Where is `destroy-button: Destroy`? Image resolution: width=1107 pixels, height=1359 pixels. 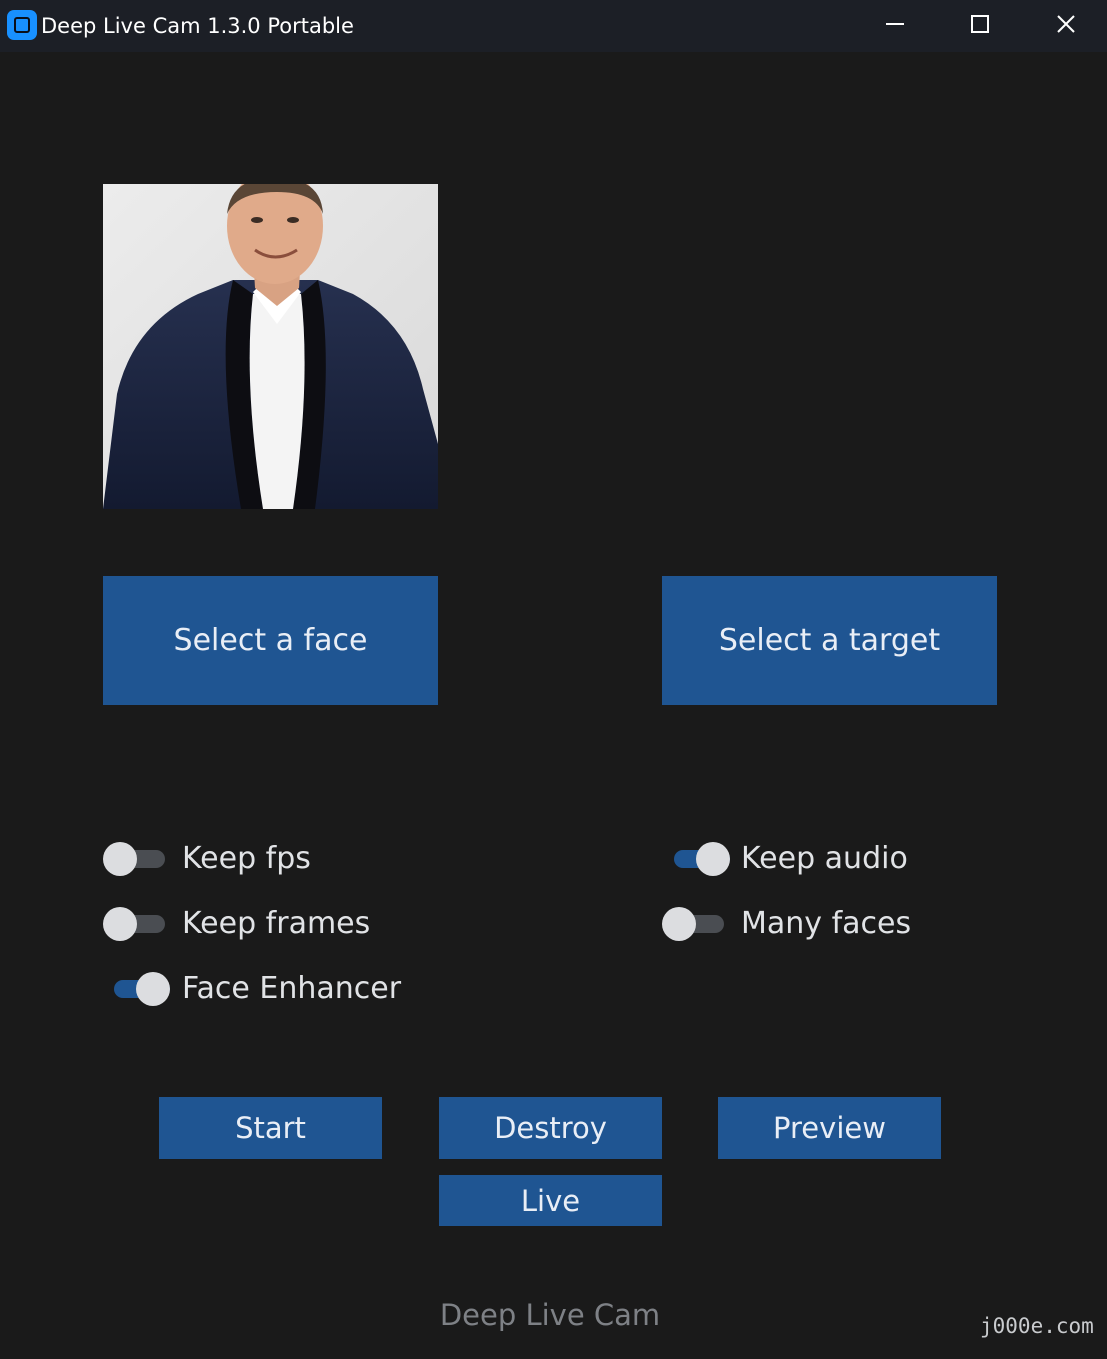 destroy-button: Destroy is located at coordinates (550, 1128).